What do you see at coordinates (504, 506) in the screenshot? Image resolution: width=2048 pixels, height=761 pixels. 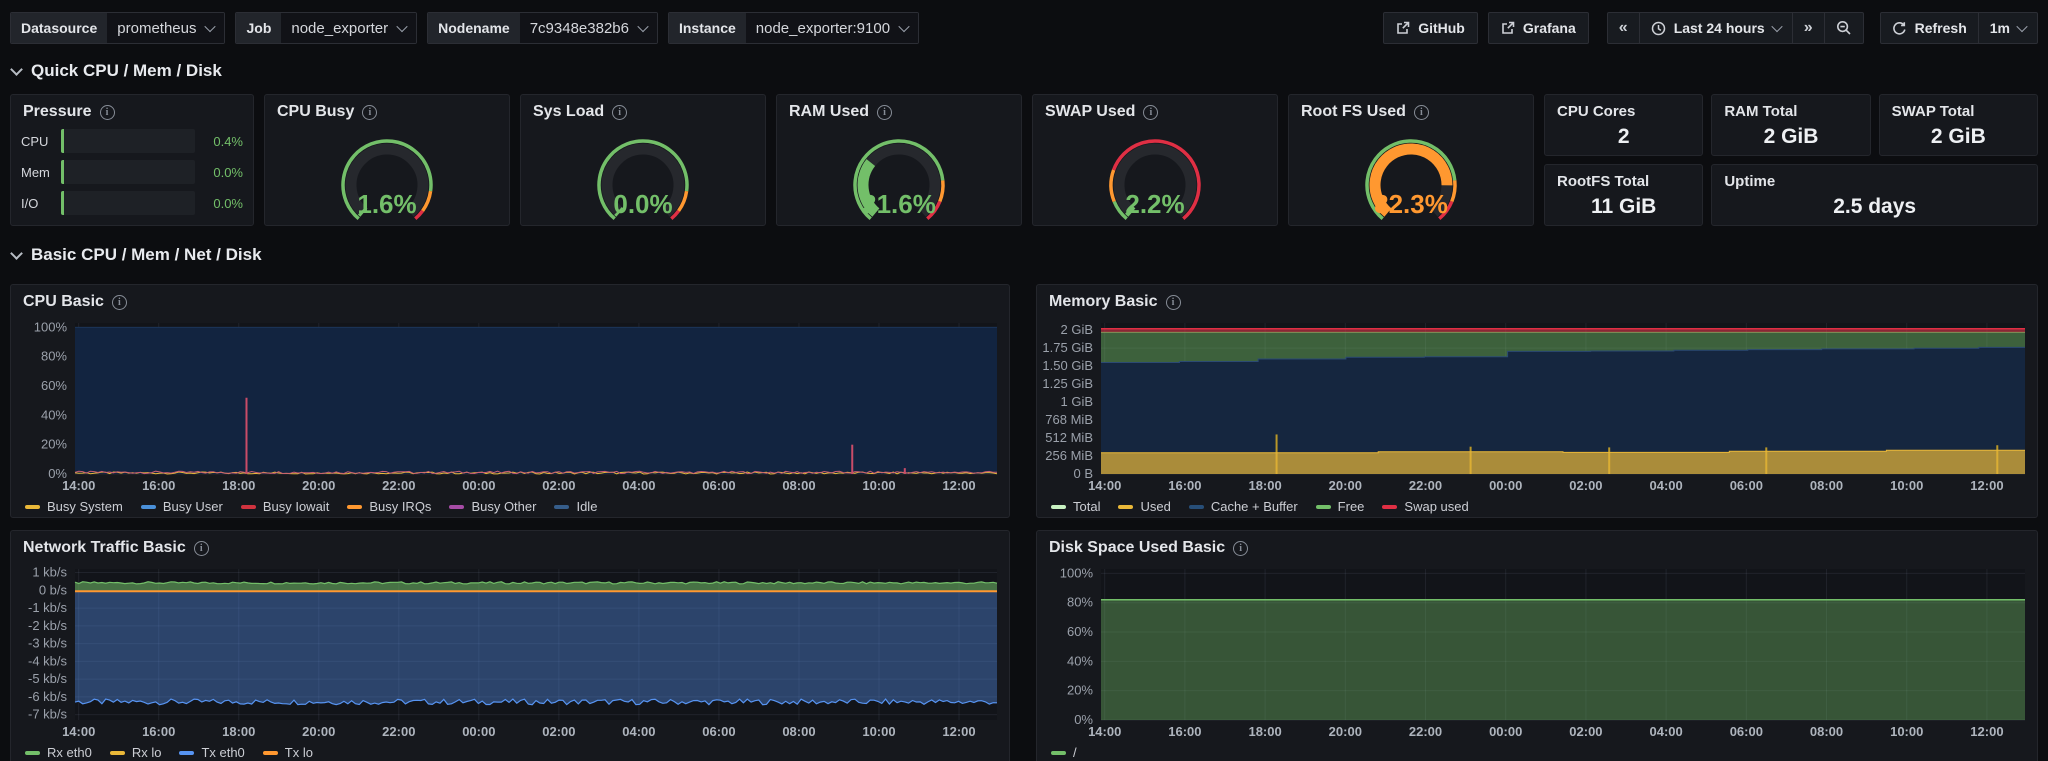 I see `legend-label: Busy Other` at bounding box center [504, 506].